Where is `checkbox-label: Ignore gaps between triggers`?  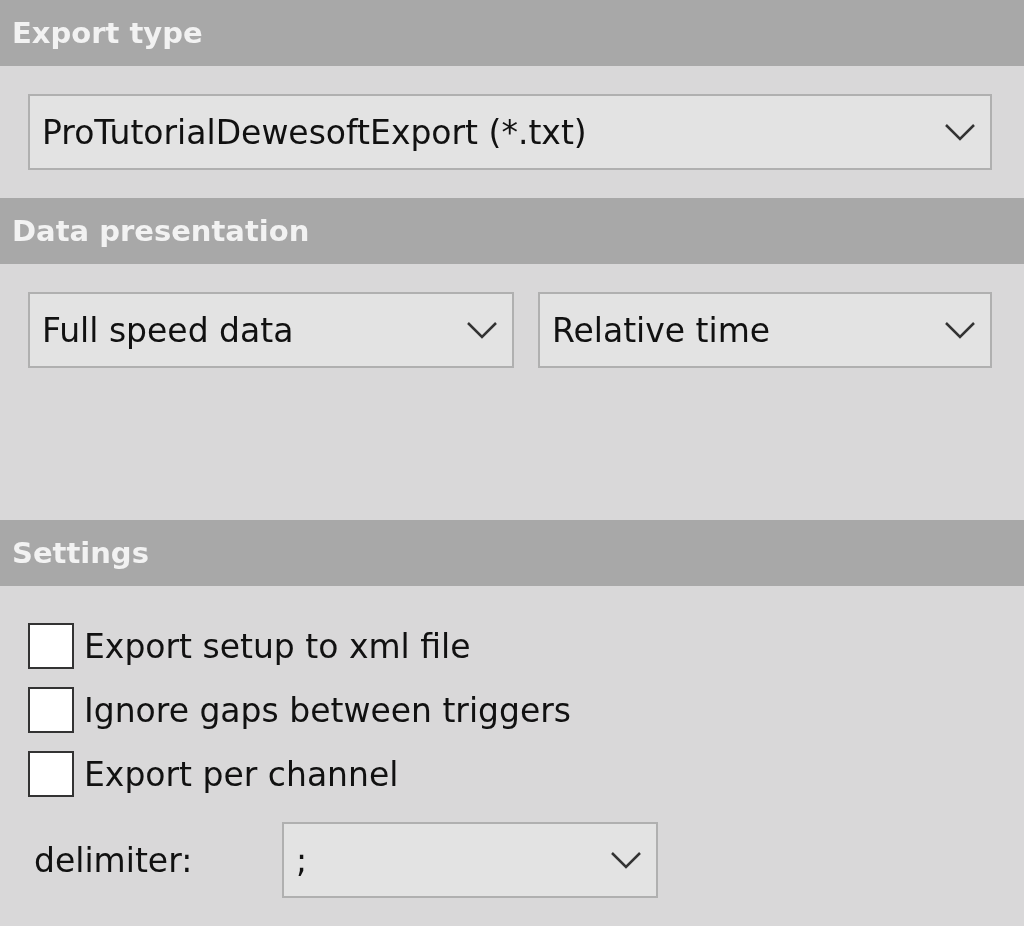 checkbox-label: Ignore gaps between triggers is located at coordinates (328, 710).